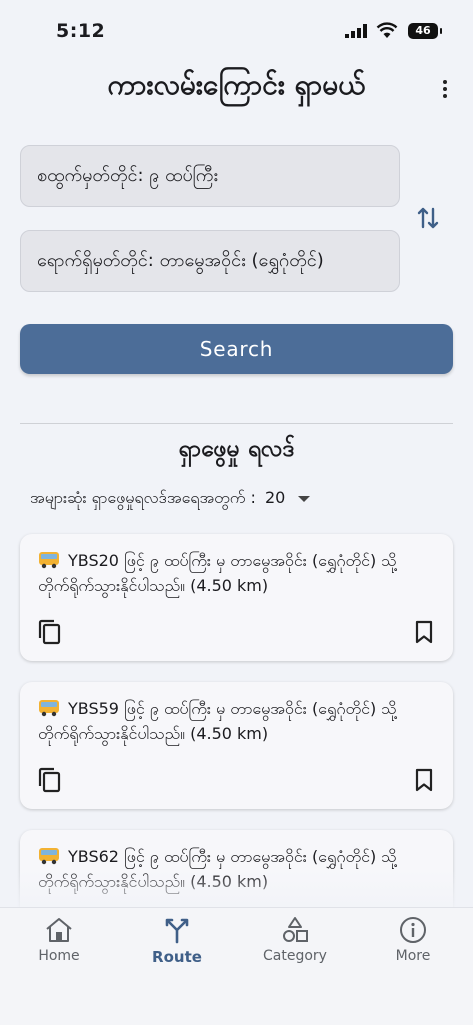 Image resolution: width=473 pixels, height=1025 pixels. What do you see at coordinates (59, 956) in the screenshot?
I see `nav-home-label: Home` at bounding box center [59, 956].